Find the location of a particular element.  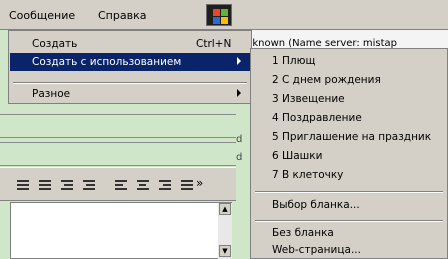

template-label: 3 Извещение is located at coordinates (308, 99).